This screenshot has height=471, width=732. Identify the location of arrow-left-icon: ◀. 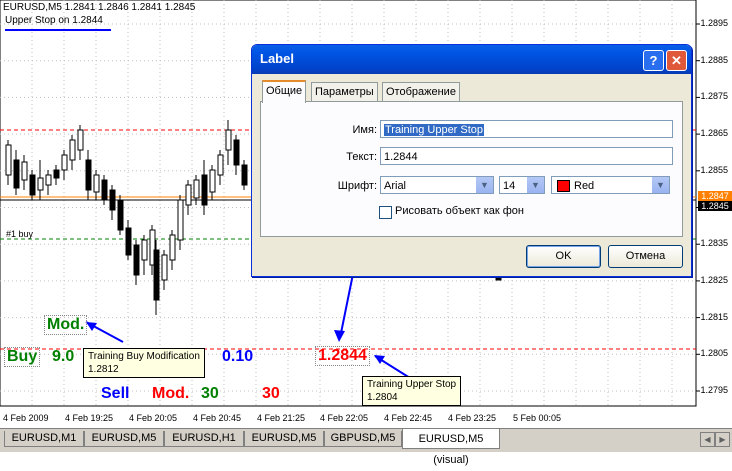
(707, 439).